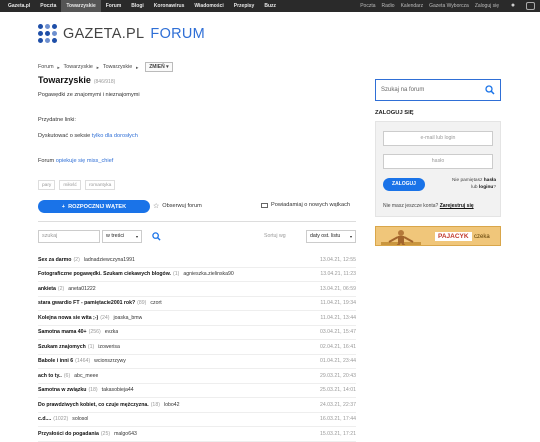  Describe the element at coordinates (244, 6) in the screenshot. I see `top-nav-item: Przepisy` at that location.